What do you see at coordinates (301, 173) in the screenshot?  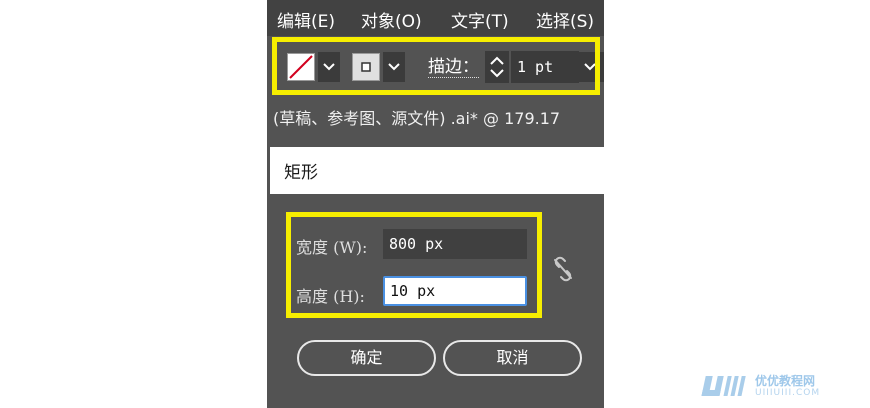 I see `dialog-title: 矩形` at bounding box center [301, 173].